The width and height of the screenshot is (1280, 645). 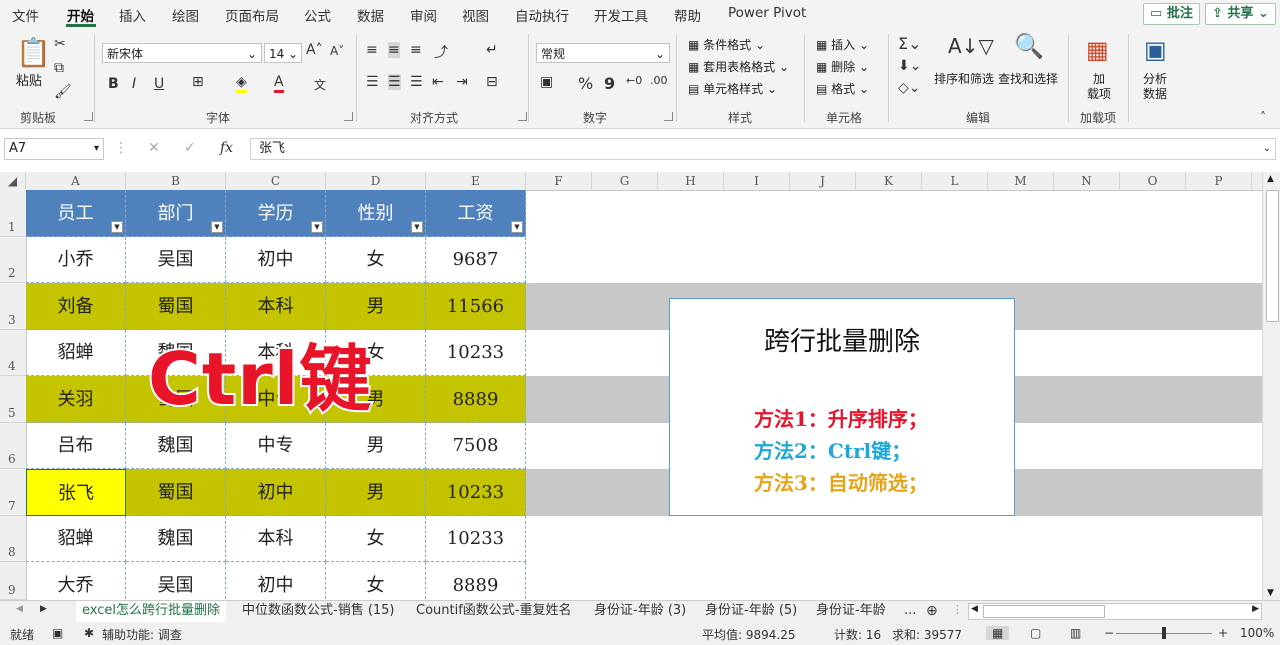 What do you see at coordinates (317, 15) in the screenshot?
I see `menu-formulas: 公式` at bounding box center [317, 15].